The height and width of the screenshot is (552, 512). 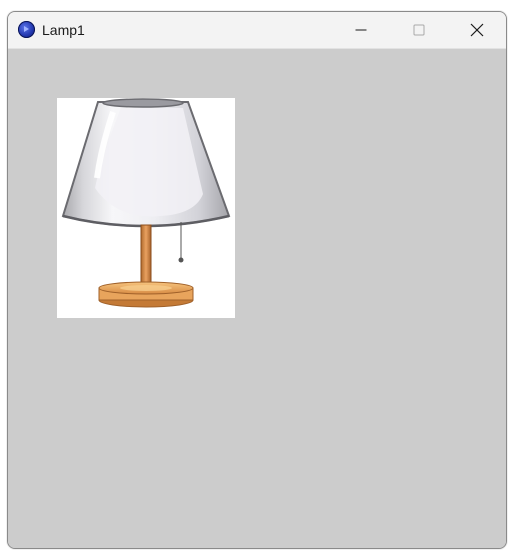 I want to click on table-lamp-icon, so click(x=146, y=203).